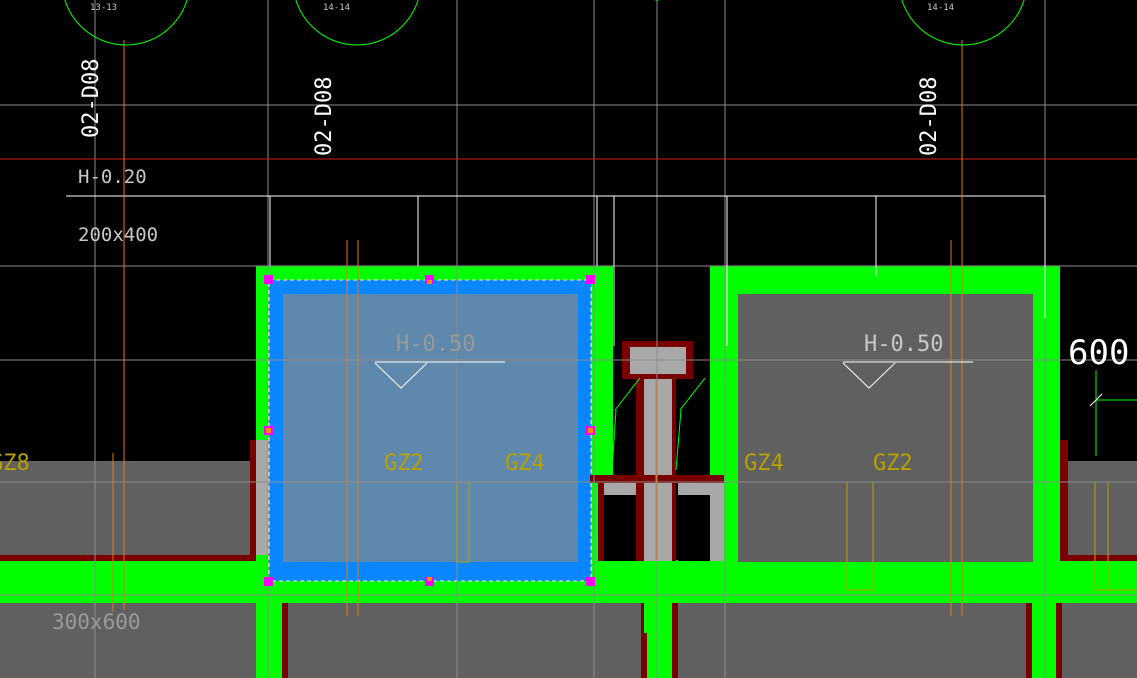 Image resolution: width=1137 pixels, height=678 pixels. Describe the element at coordinates (661, 306) in the screenshot. I see `shaft-void-top` at that location.